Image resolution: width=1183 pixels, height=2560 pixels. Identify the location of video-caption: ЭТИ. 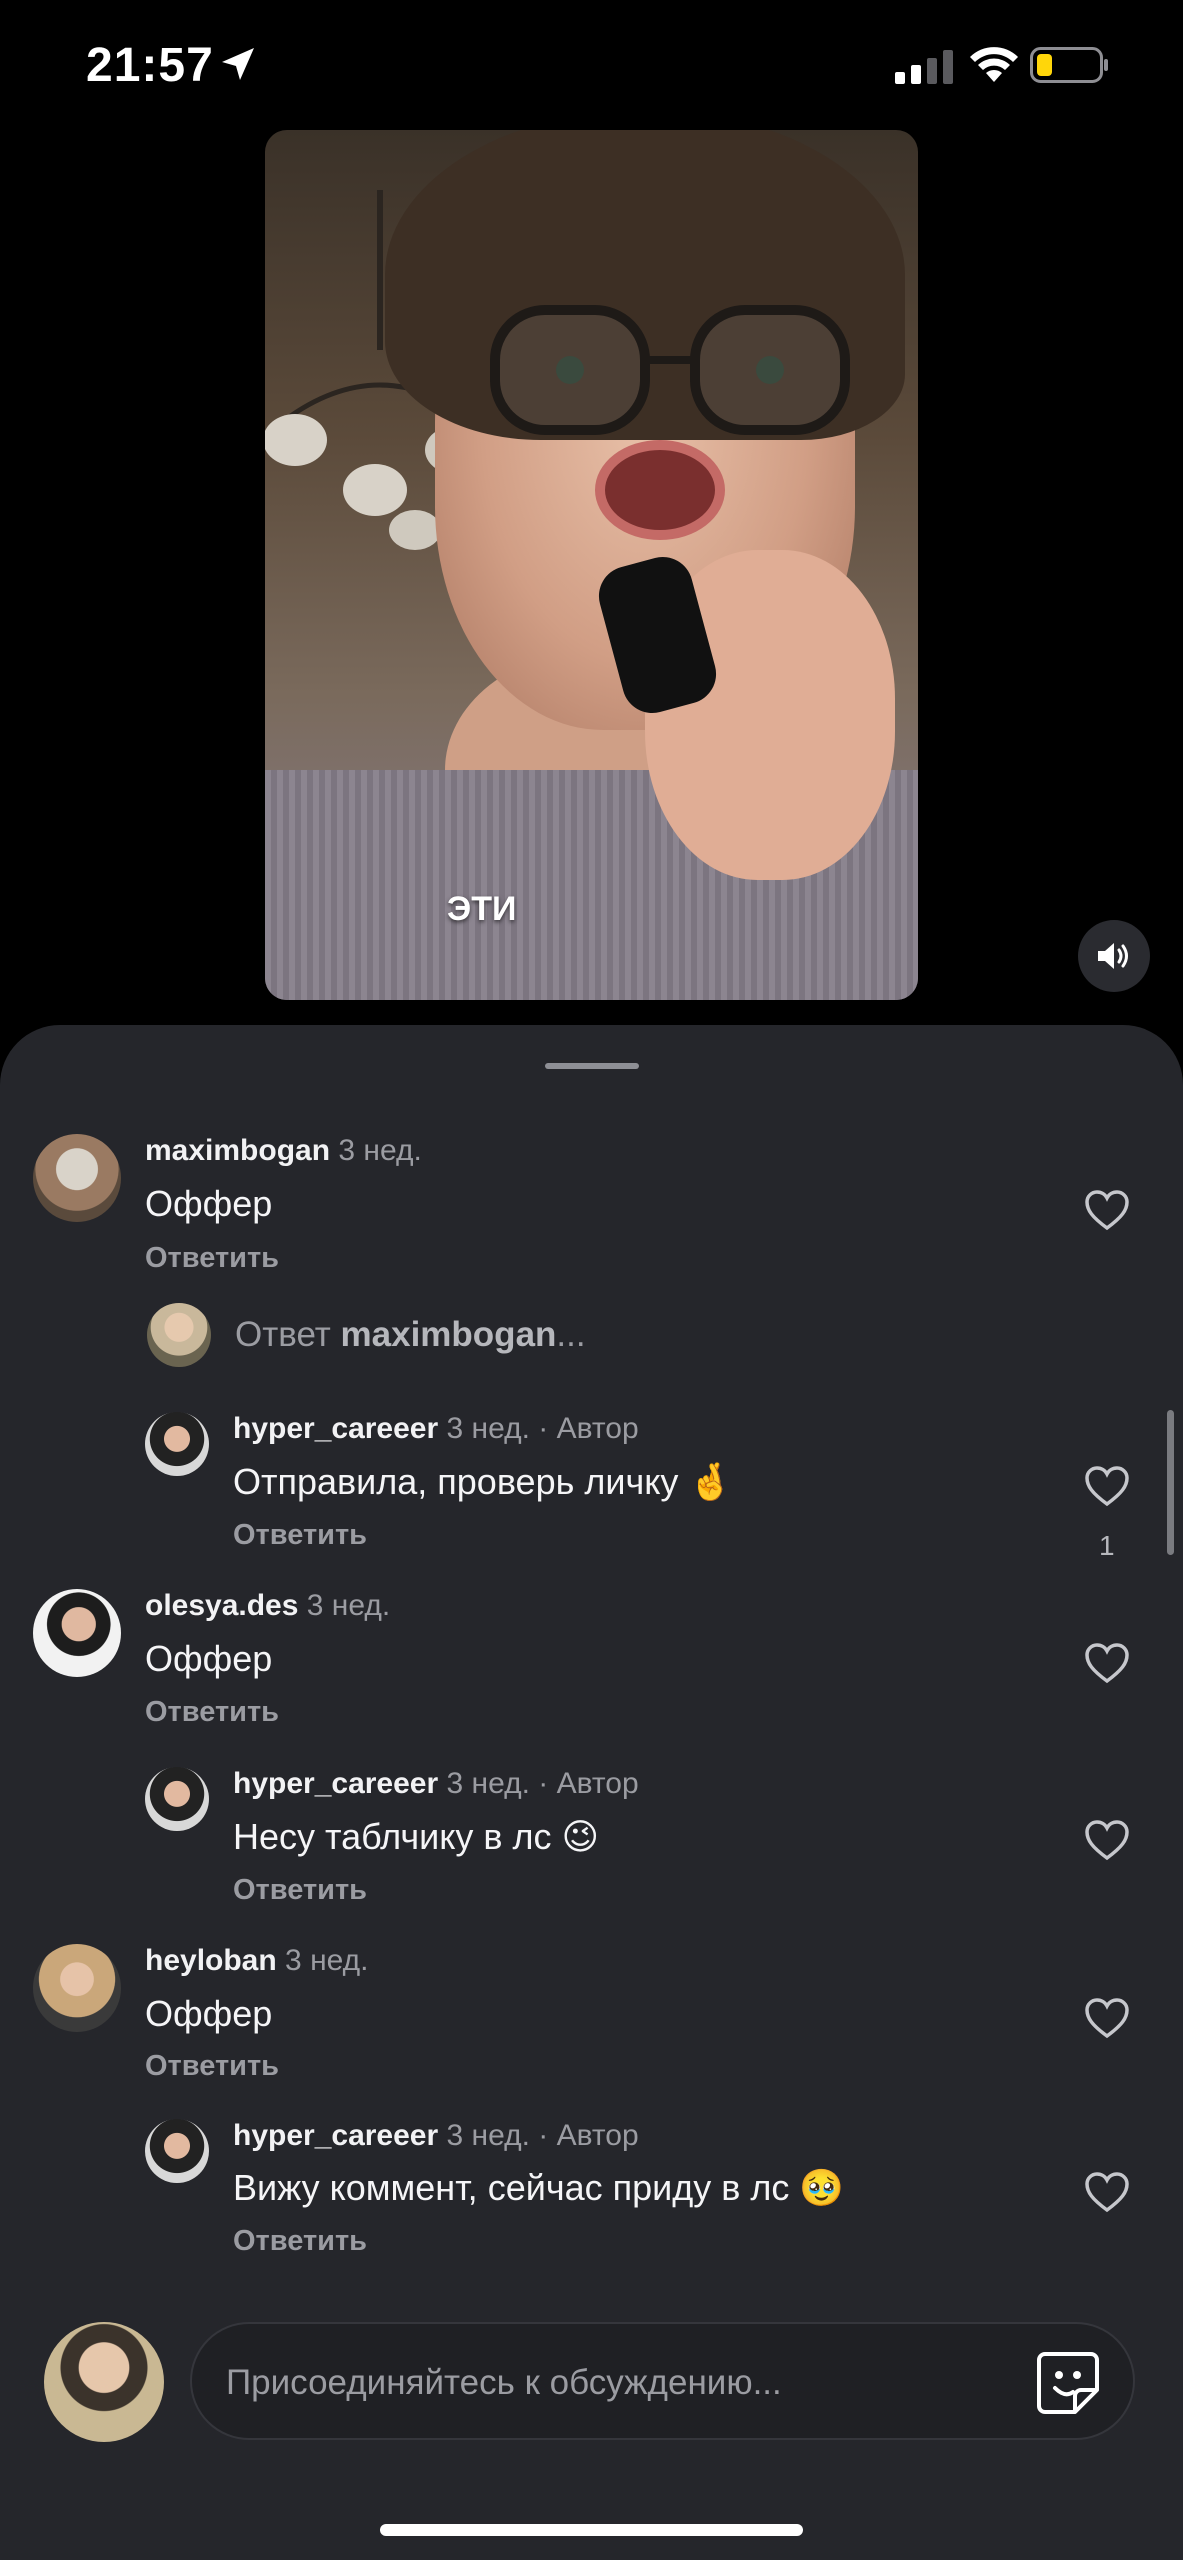
(482, 909).